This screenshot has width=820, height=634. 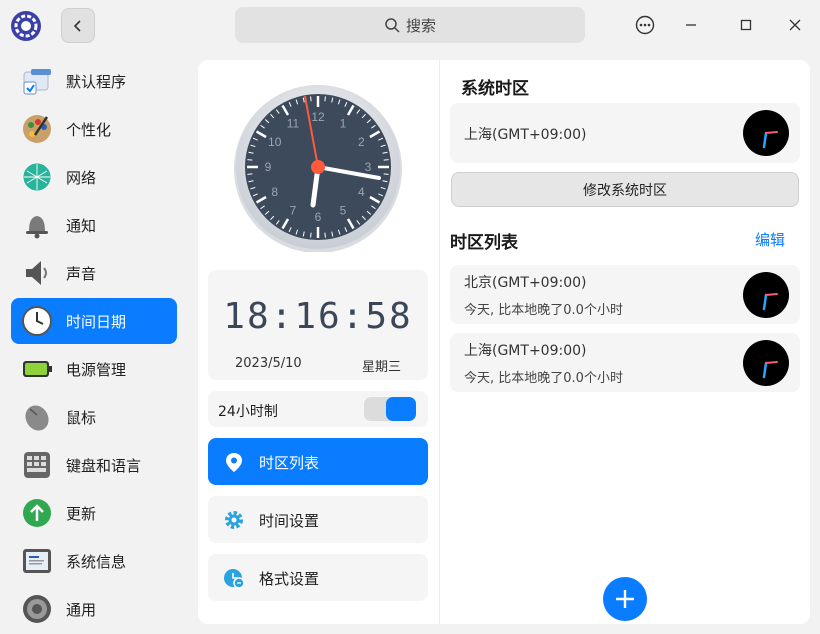 I want to click on clock-dial-number: 9, so click(x=268, y=167).